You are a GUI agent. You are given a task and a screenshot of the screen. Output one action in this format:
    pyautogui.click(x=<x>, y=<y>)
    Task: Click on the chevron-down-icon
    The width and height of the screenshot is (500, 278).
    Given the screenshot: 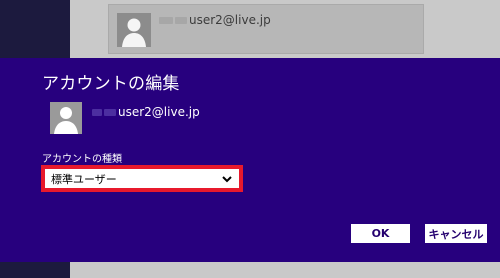 What is the action you would take?
    pyautogui.click(x=227, y=178)
    